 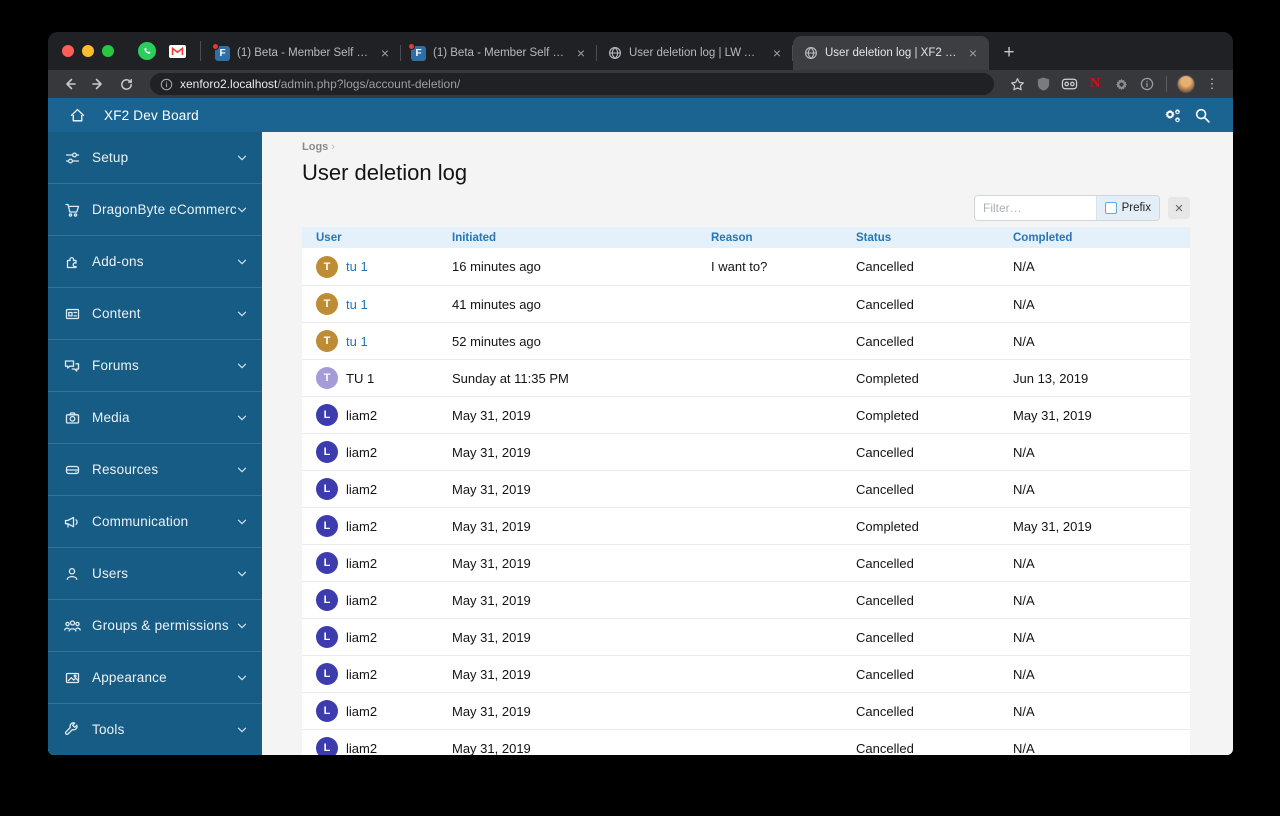 I want to click on sidebar-item-media: Media, so click(x=155, y=418).